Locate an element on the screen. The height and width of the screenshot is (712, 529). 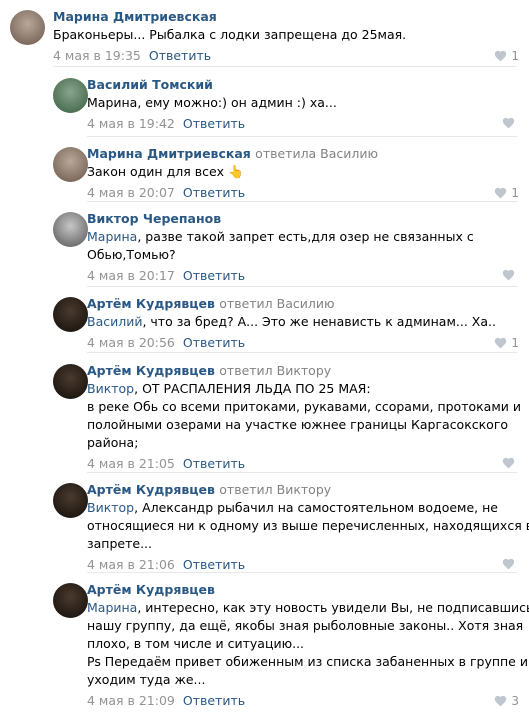
comment-date: 4 мая в 20:56 is located at coordinates (131, 342).